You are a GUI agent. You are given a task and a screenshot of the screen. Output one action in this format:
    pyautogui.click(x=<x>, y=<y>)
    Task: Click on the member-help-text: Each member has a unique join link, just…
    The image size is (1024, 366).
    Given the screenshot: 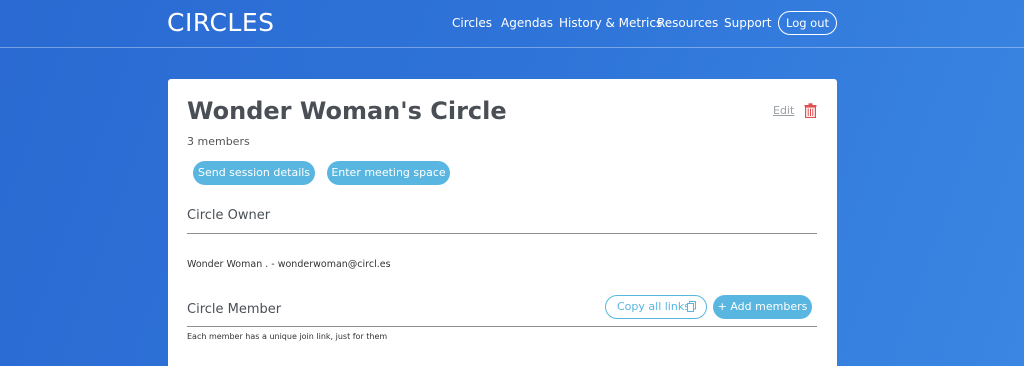 What is the action you would take?
    pyautogui.click(x=287, y=336)
    